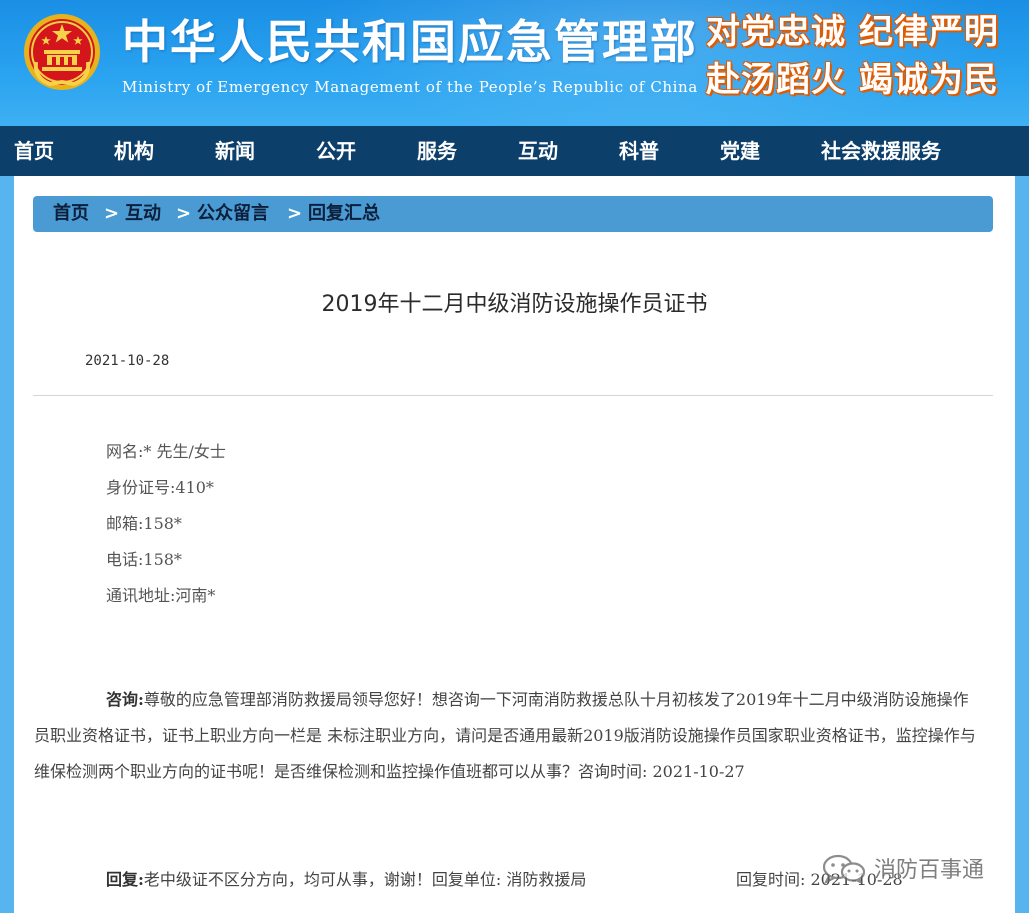  Describe the element at coordinates (852, 80) in the screenshot. I see `slogan-line-2: 赴汤蹈火 竭诚为民` at that location.